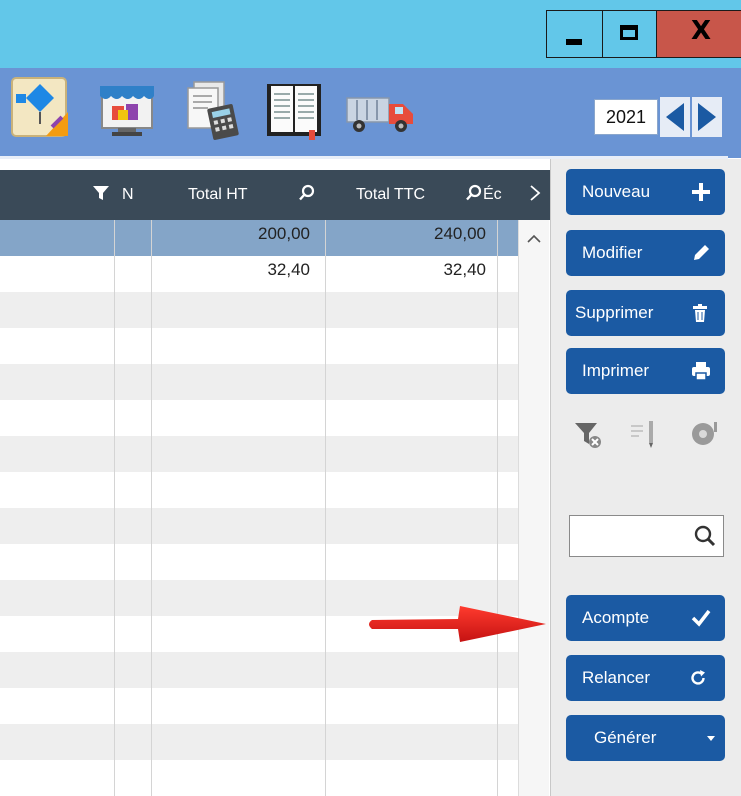  I want to click on next-year-button, so click(707, 117).